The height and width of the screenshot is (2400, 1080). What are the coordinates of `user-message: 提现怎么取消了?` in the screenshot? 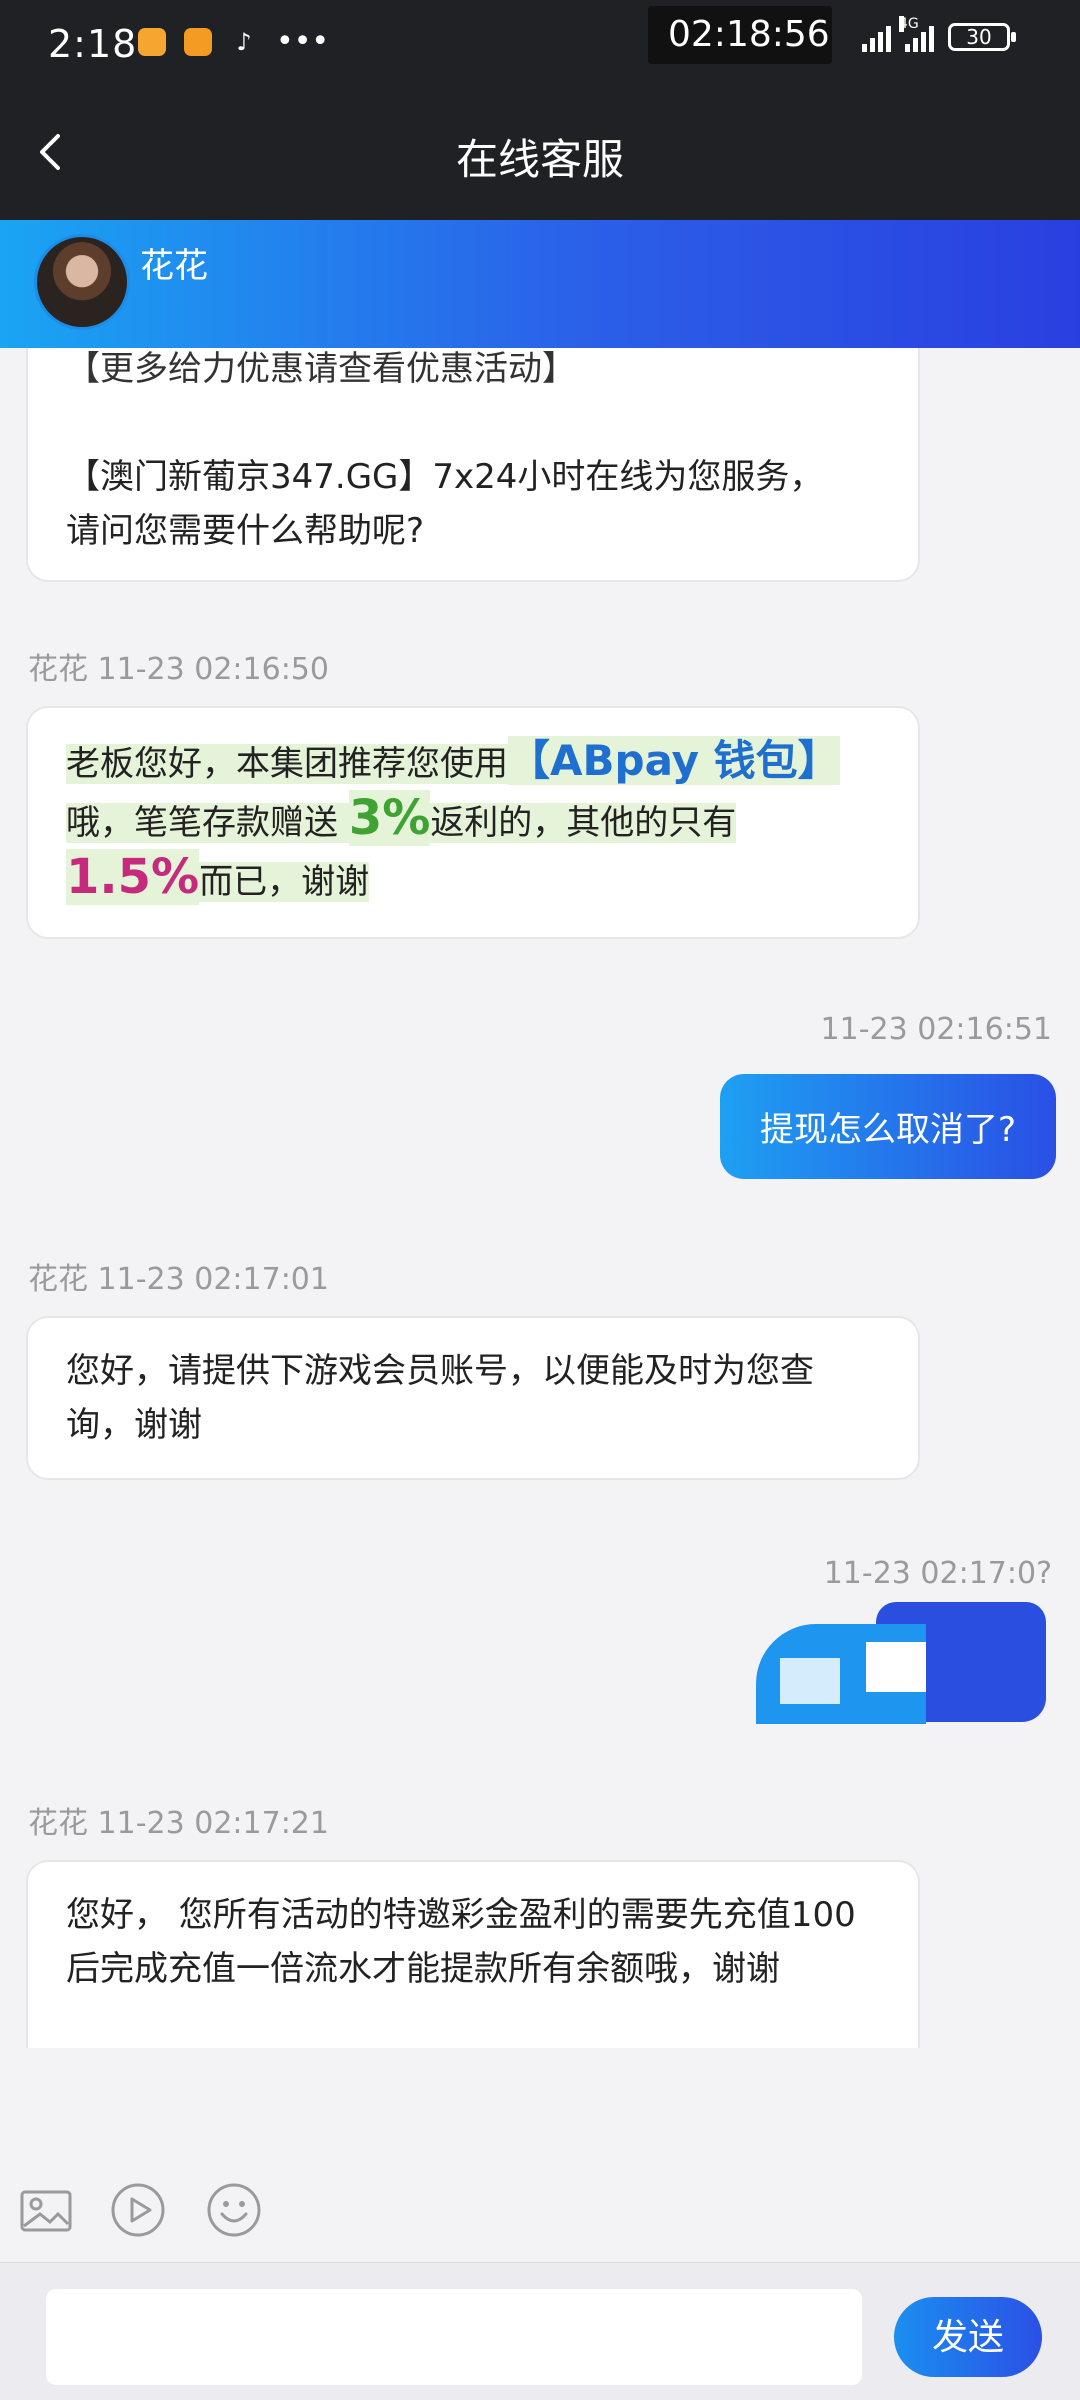 It's located at (887, 1126).